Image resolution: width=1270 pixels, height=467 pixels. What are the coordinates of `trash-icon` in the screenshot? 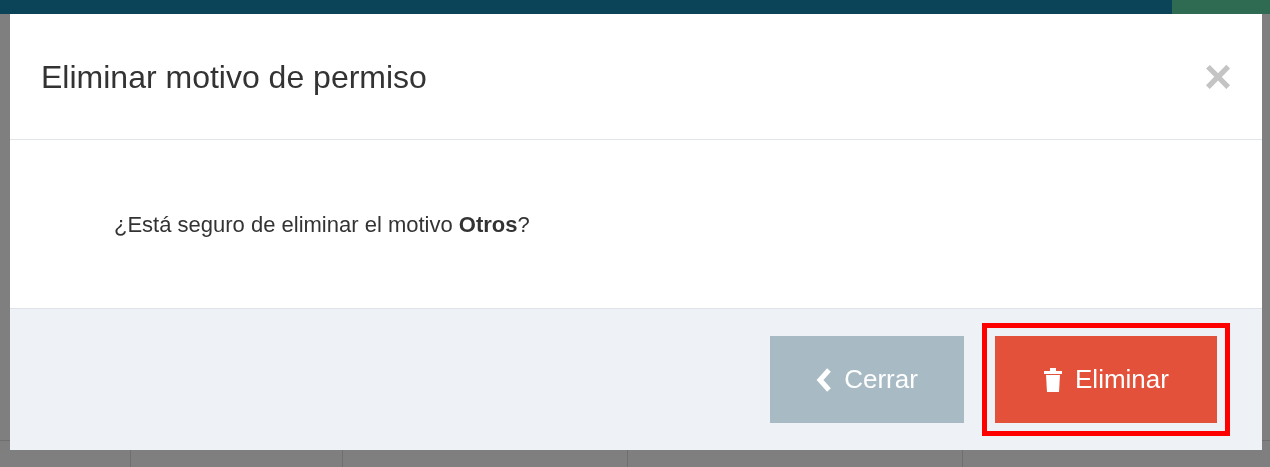 It's located at (1053, 379).